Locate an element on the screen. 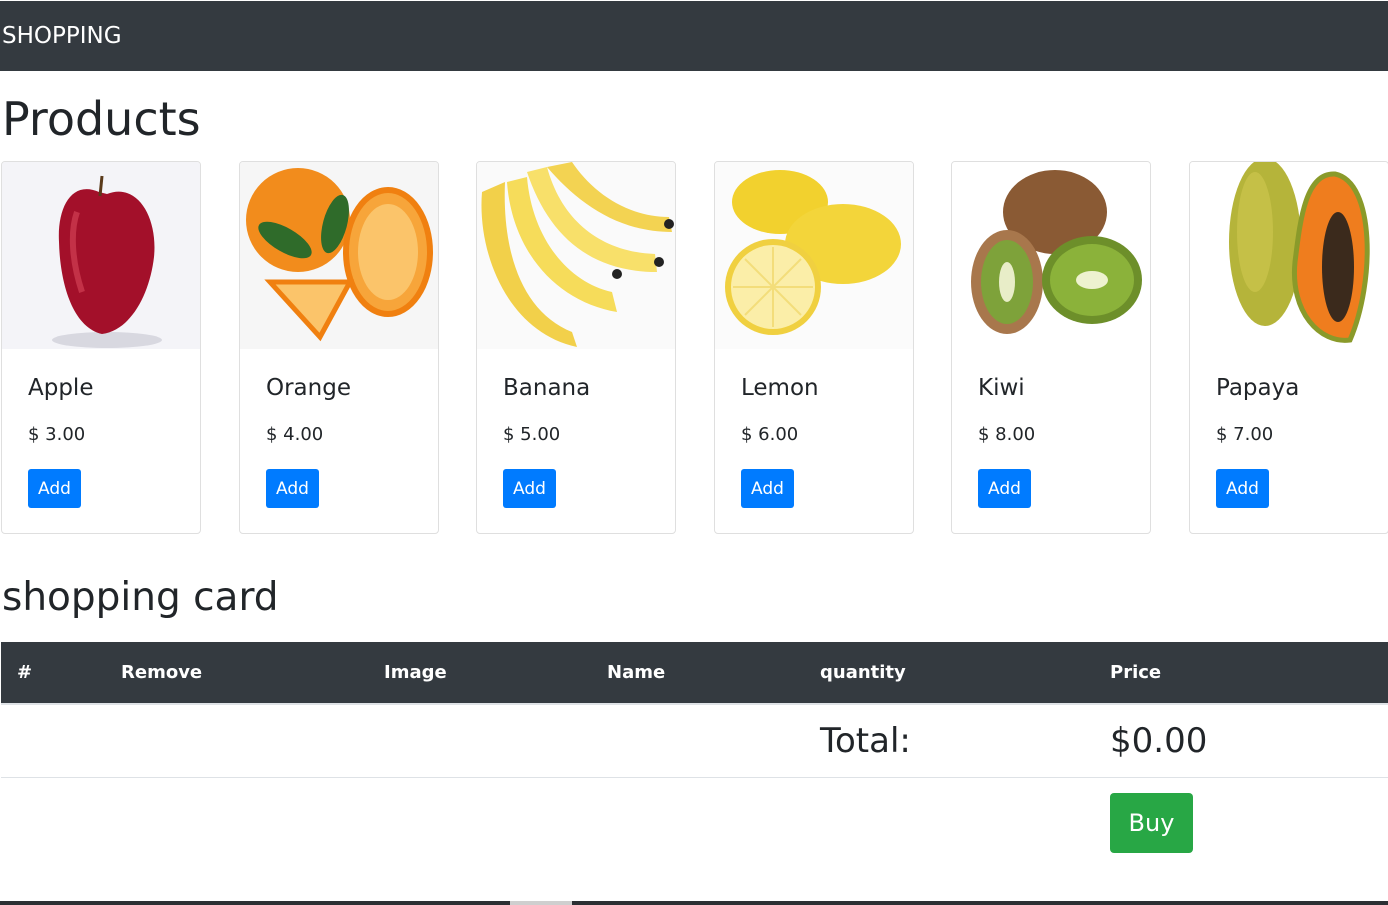 The width and height of the screenshot is (1388, 905). horizontal-scrollbar is located at coordinates (694, 903).